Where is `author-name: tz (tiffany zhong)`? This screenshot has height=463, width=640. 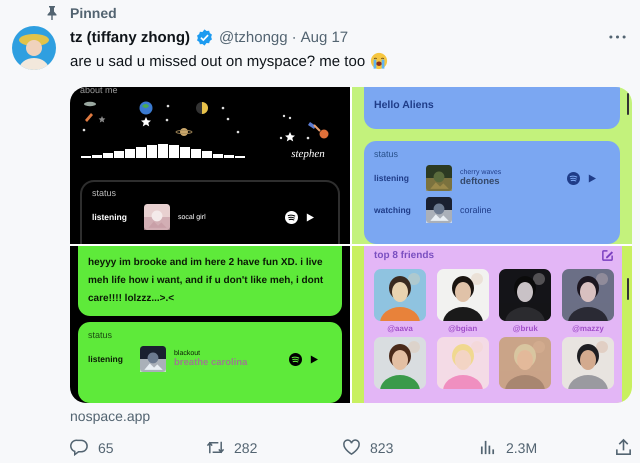 author-name: tz (tiffany zhong) is located at coordinates (130, 37).